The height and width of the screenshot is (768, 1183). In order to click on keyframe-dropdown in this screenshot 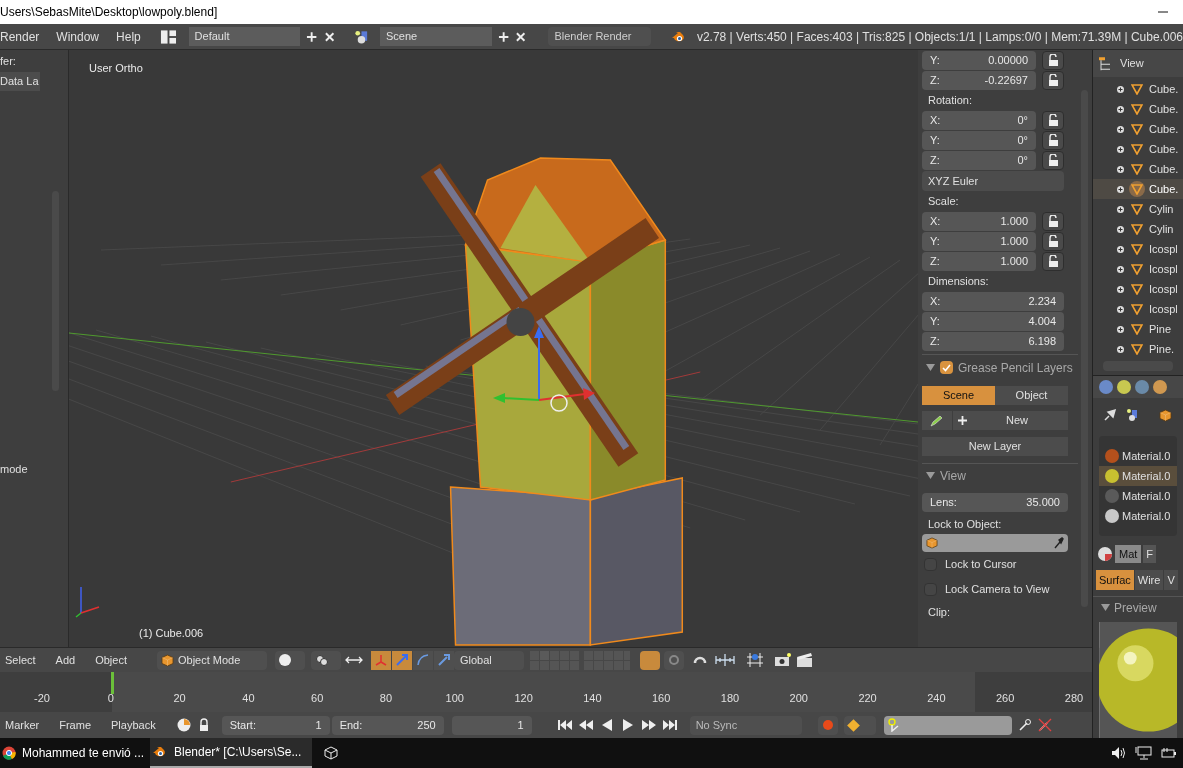, I will do `click(859, 725)`.